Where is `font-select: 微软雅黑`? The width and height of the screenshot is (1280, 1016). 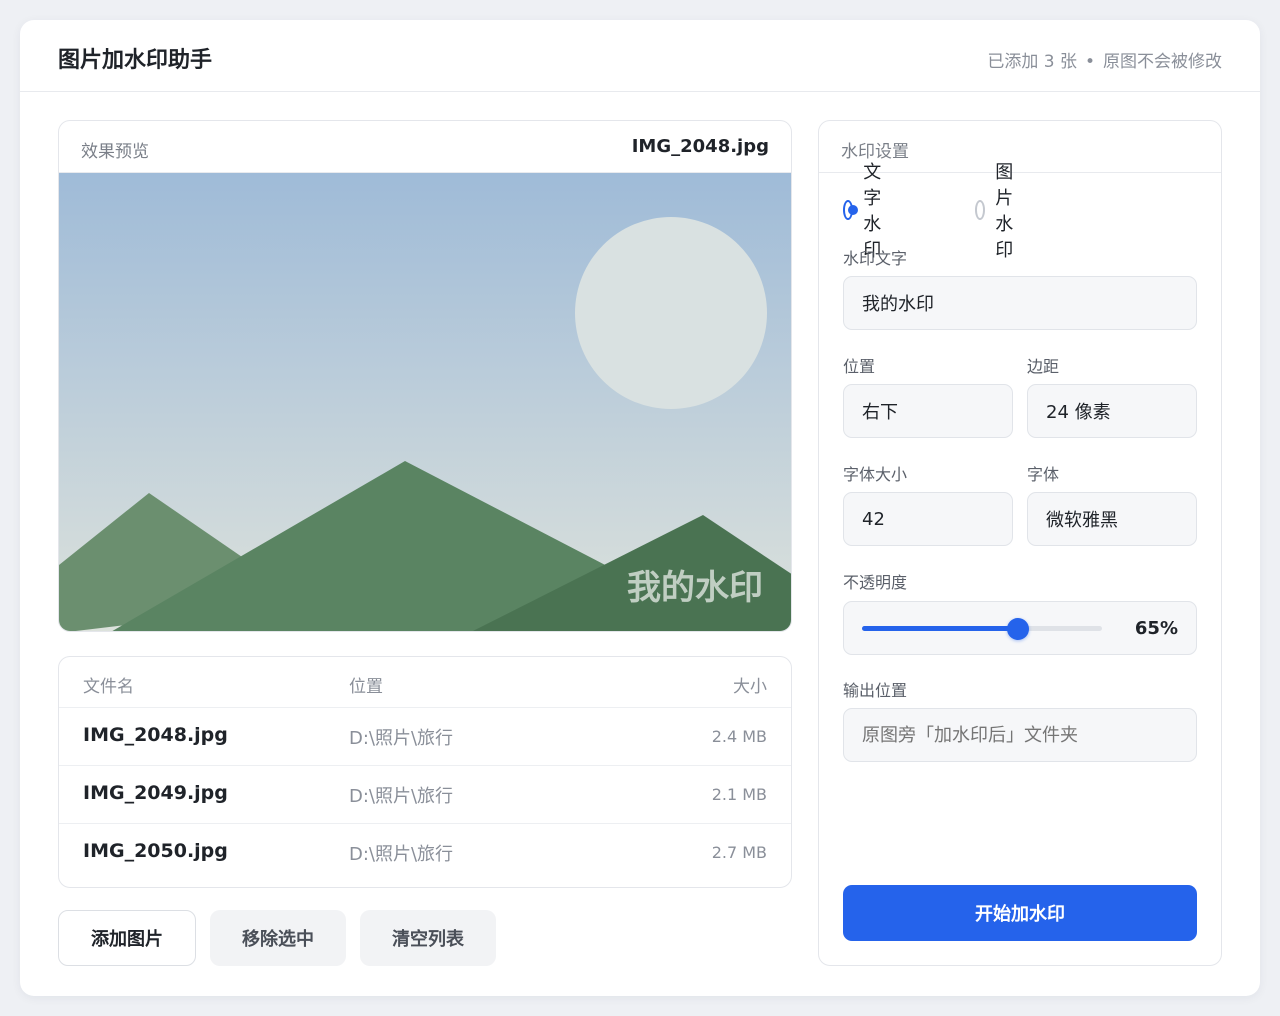
font-select: 微软雅黑 is located at coordinates (1112, 519).